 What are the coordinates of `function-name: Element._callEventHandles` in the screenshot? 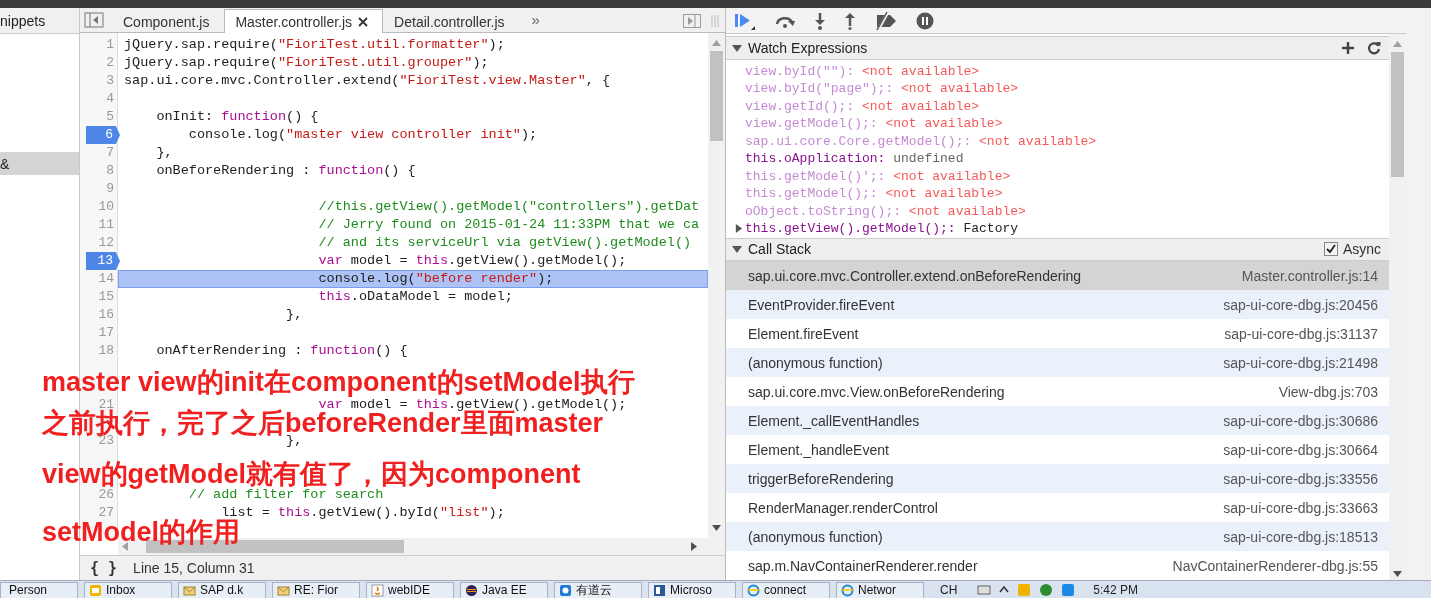 It's located at (834, 420).